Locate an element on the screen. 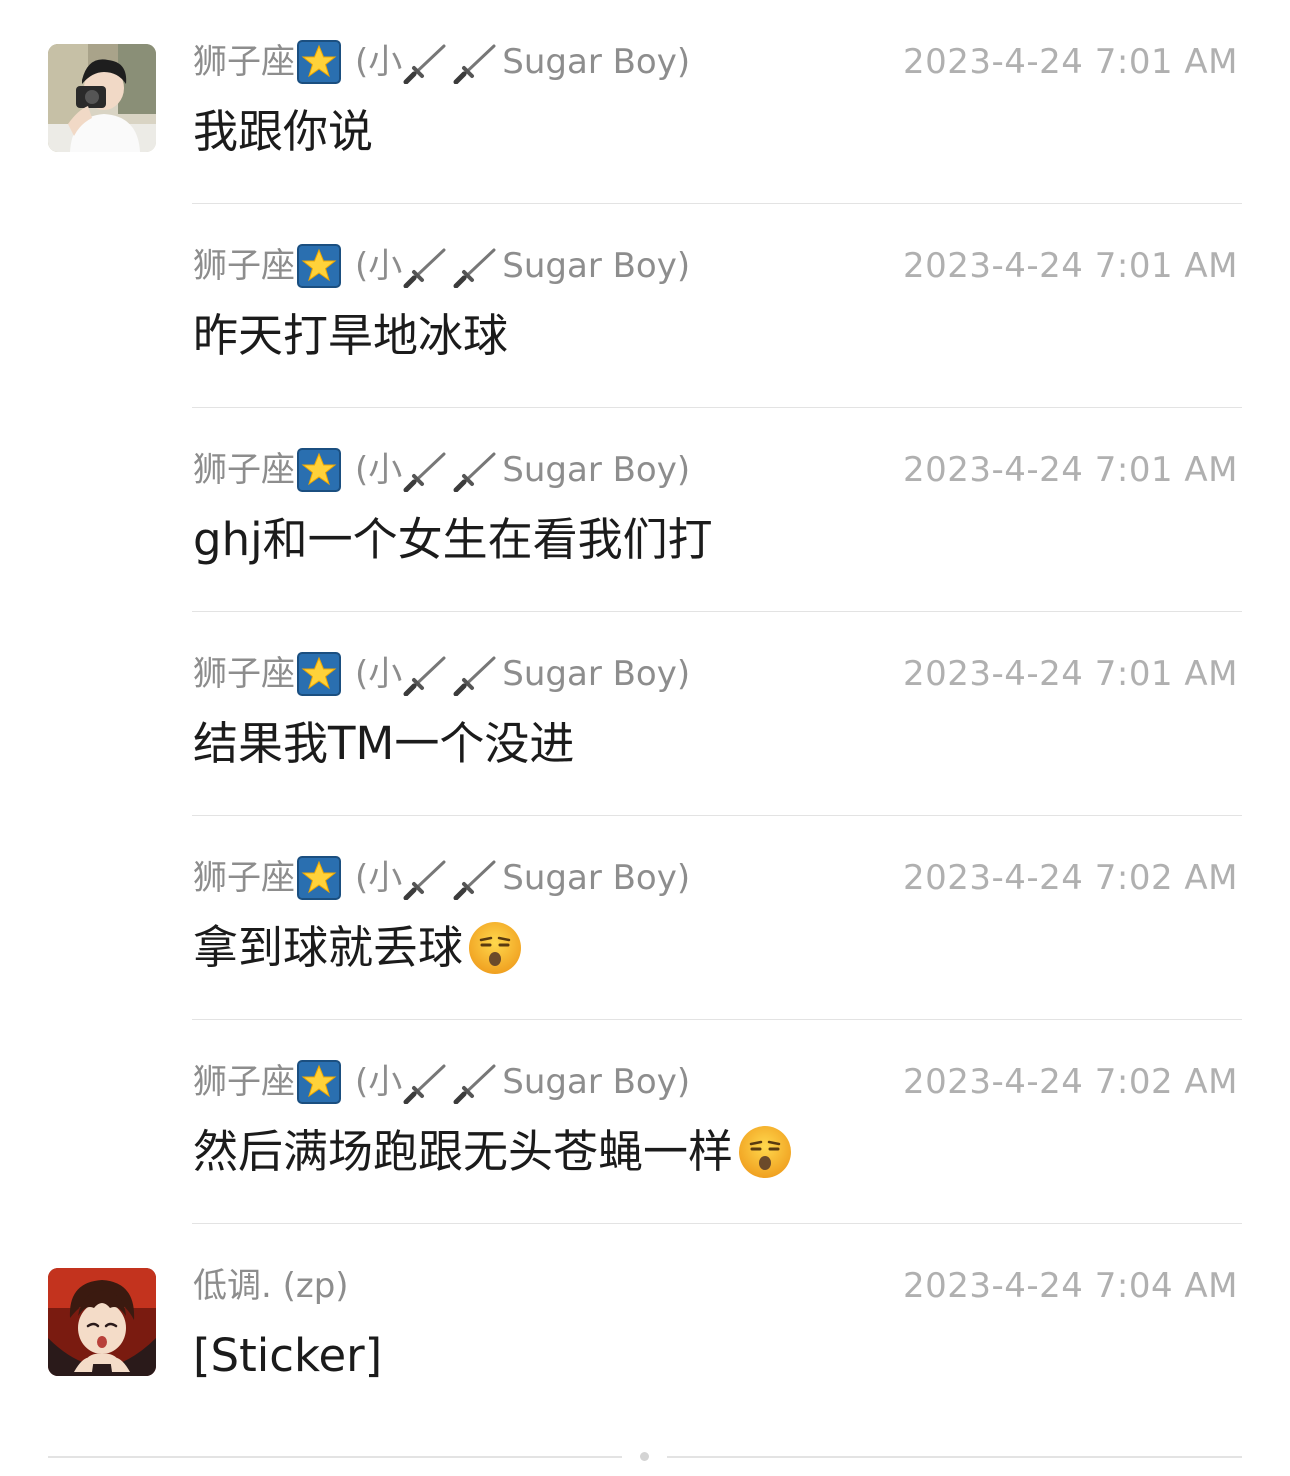 The height and width of the screenshot is (1476, 1290). message-text-content: 然后满场跑跟无头苍蝇一样 is located at coordinates (463, 1151).